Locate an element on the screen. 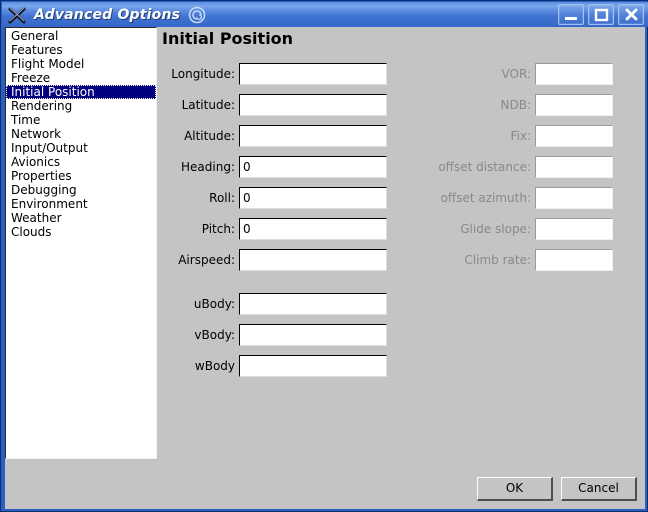 The width and height of the screenshot is (648, 512). label-airspeed: Airspeed: is located at coordinates (206, 260).